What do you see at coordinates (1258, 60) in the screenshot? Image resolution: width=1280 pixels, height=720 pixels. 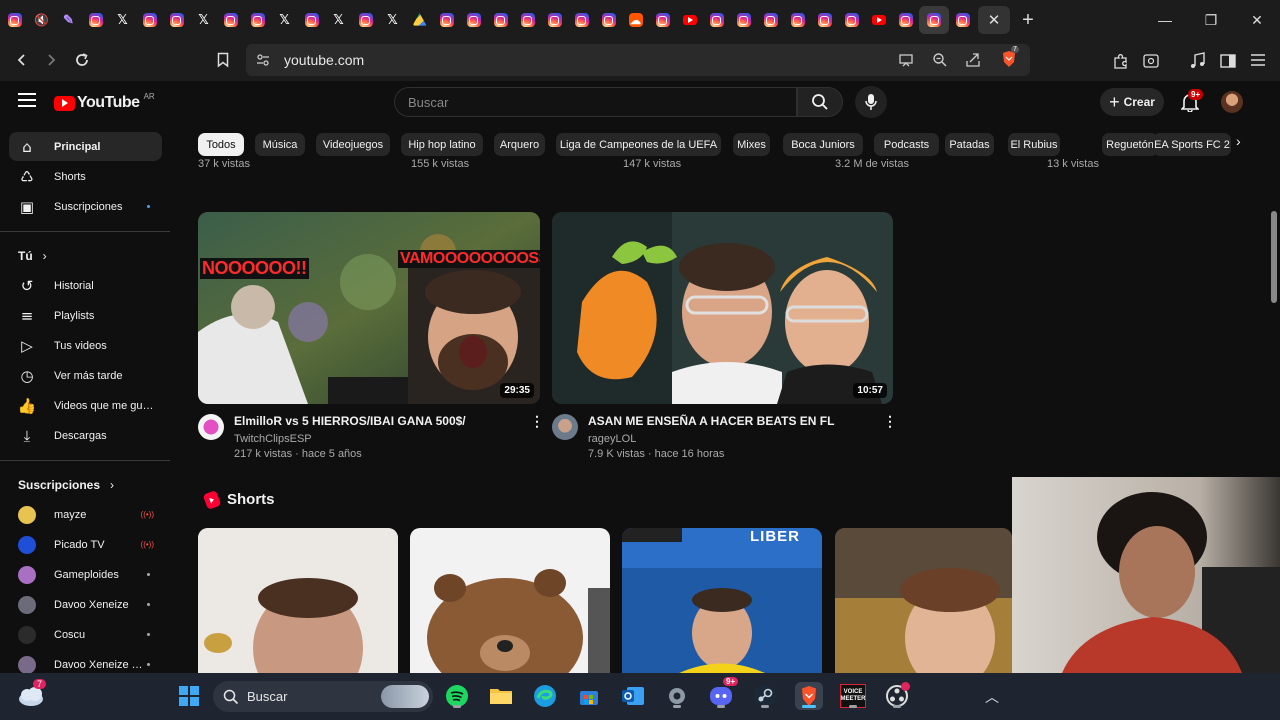 I see `menu-icon` at bounding box center [1258, 60].